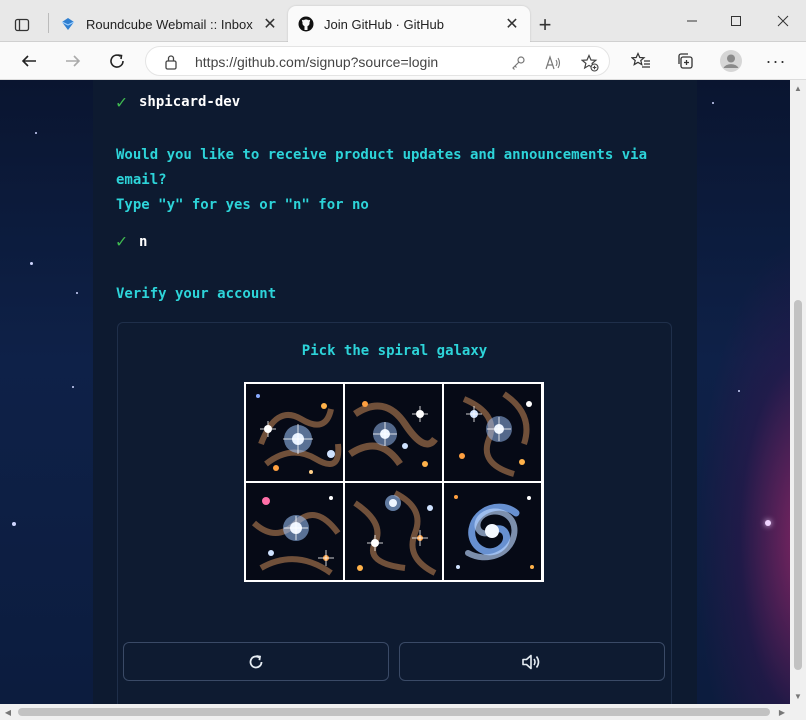  I want to click on back-button, so click(29, 61).